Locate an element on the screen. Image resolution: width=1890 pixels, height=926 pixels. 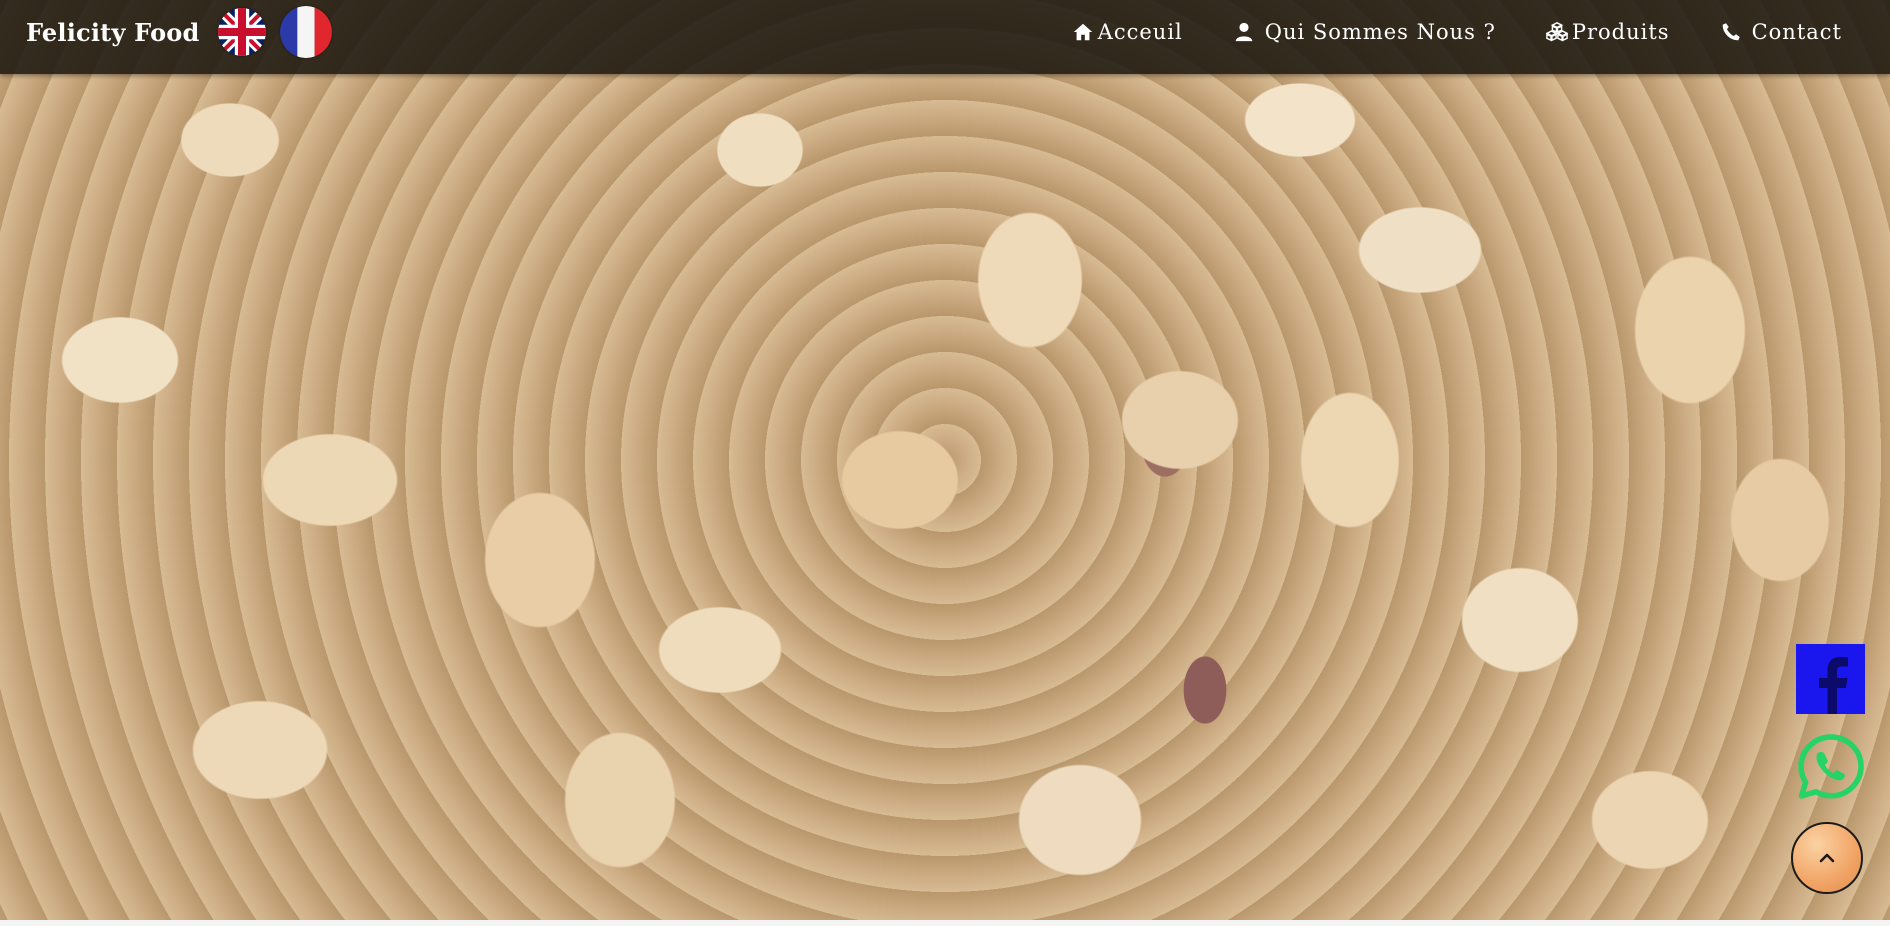
cubes-icon is located at coordinates (1556, 32).